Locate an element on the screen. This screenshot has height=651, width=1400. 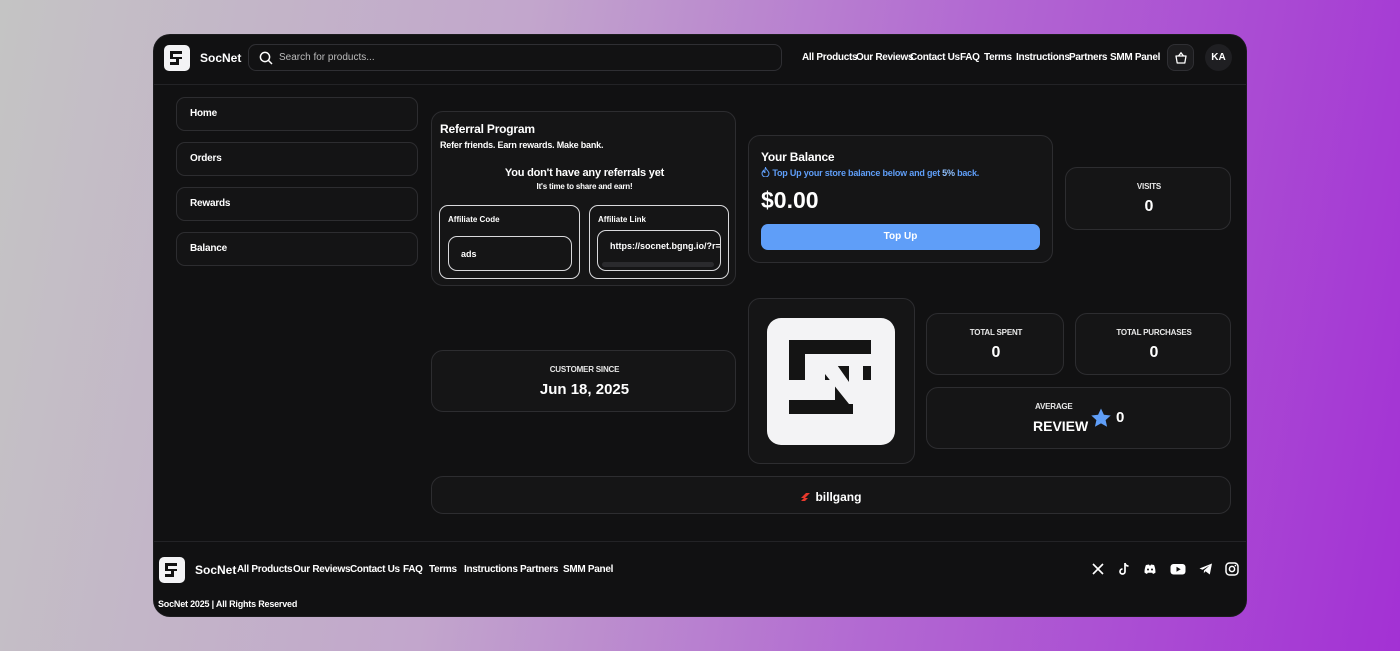
referral-title: Referral Program is located at coordinates (487, 129).